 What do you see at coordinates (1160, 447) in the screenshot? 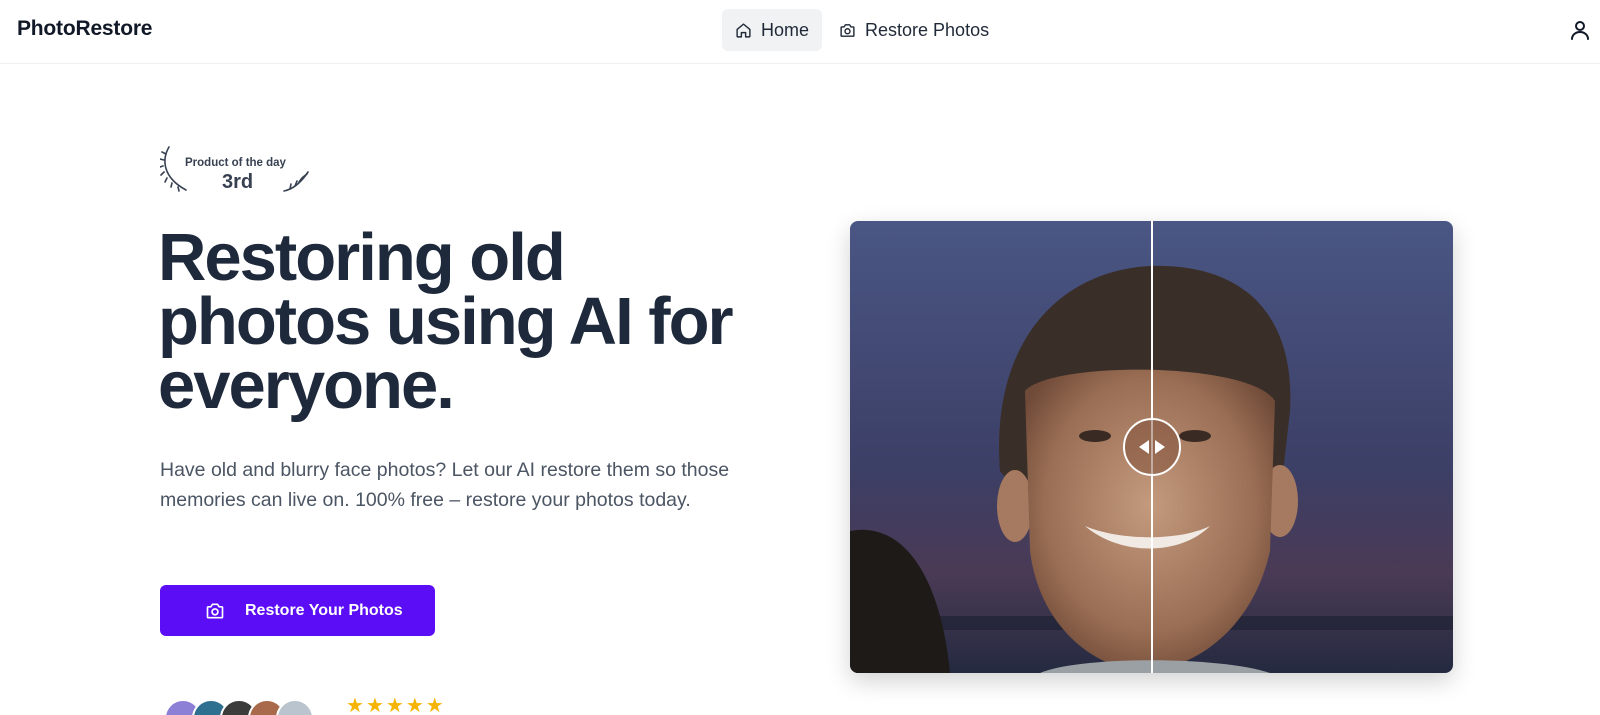
I see `arrow-right-icon` at bounding box center [1160, 447].